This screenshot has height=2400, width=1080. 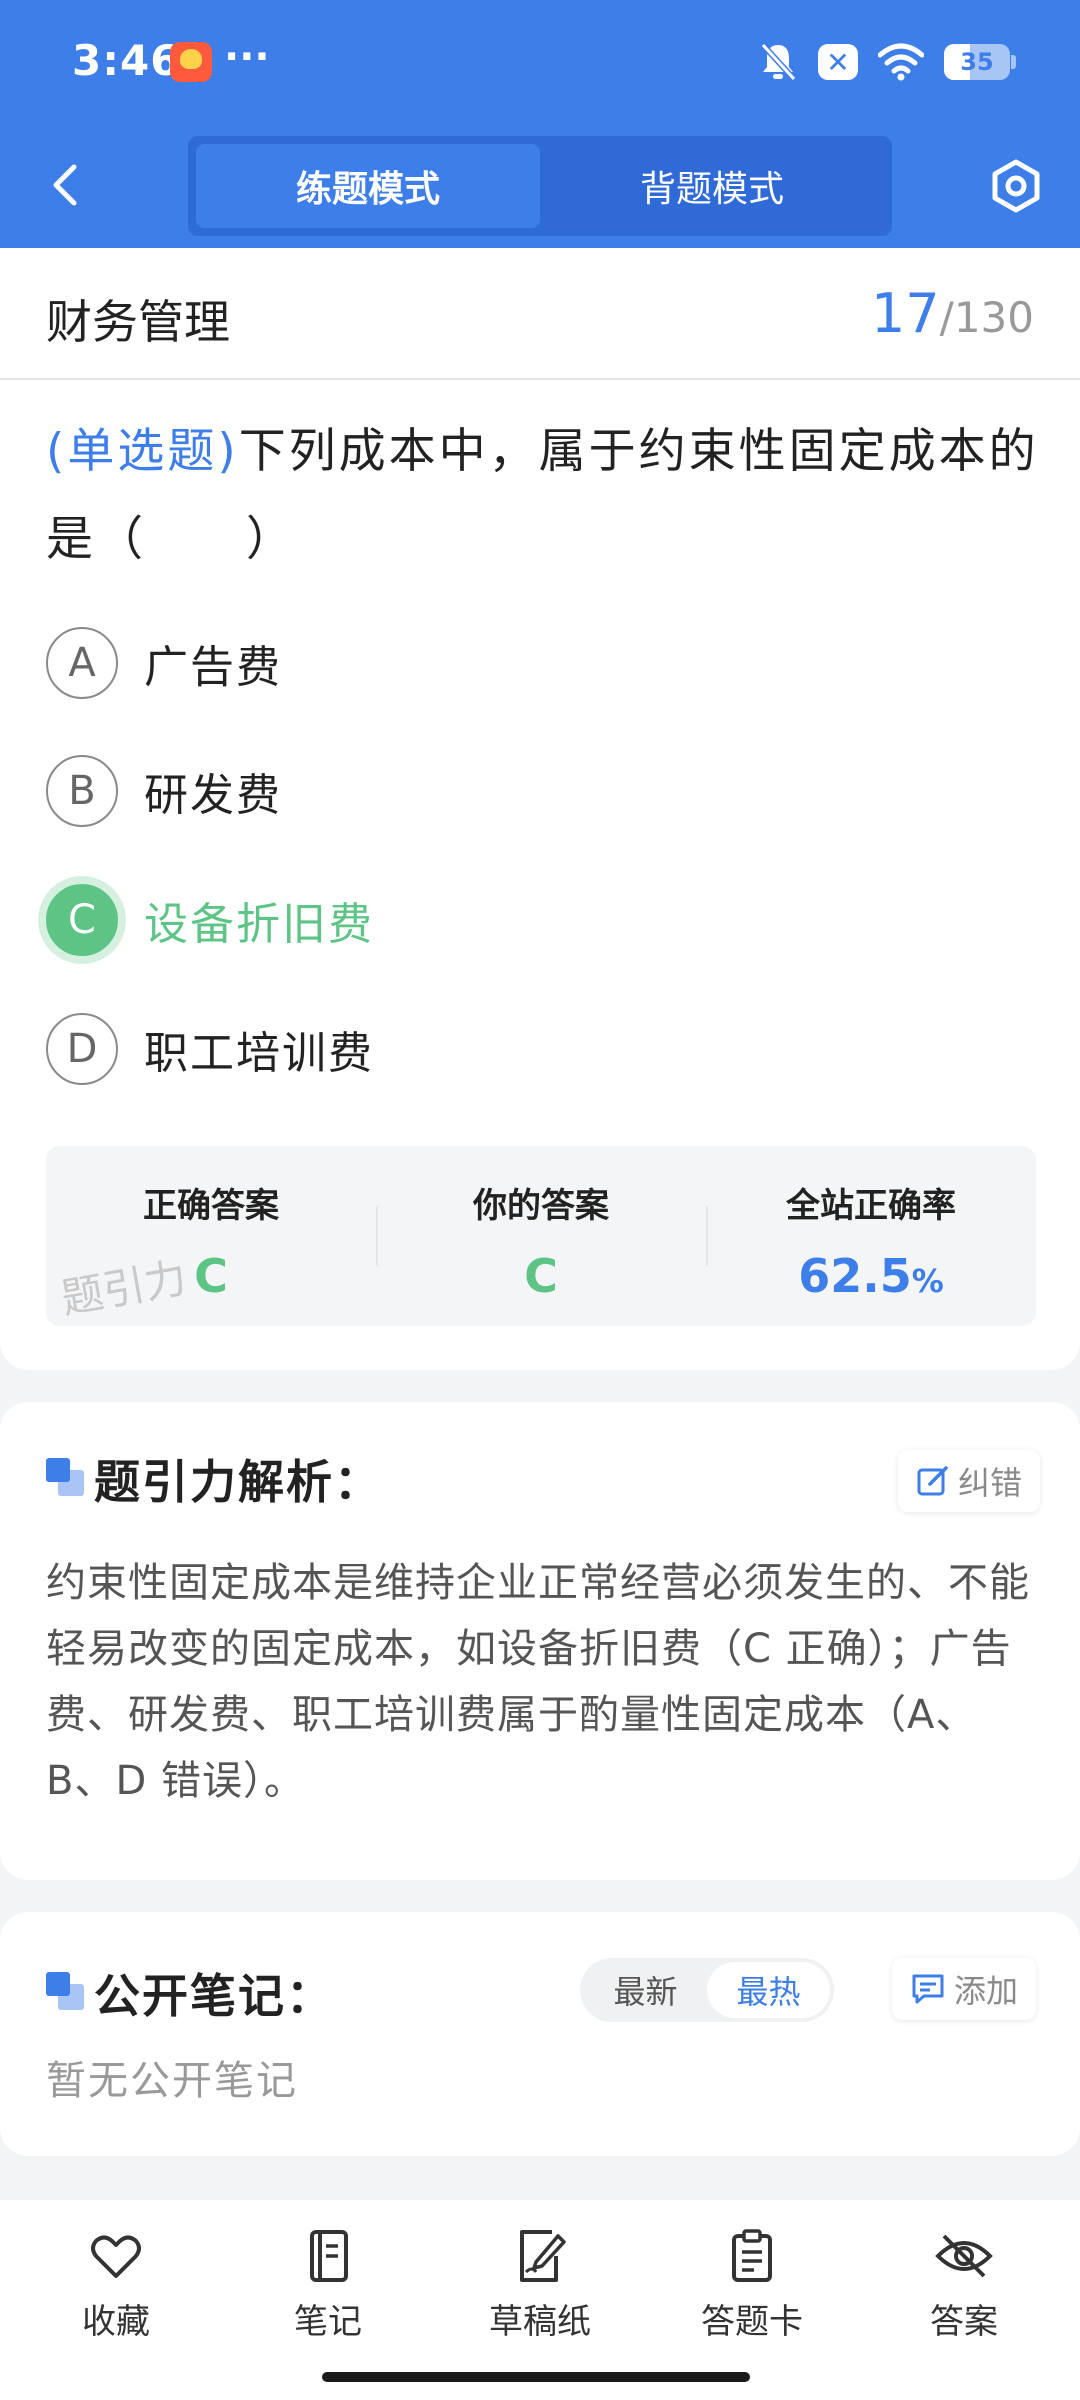 I want to click on rate-unit: %, so click(x=927, y=1281).